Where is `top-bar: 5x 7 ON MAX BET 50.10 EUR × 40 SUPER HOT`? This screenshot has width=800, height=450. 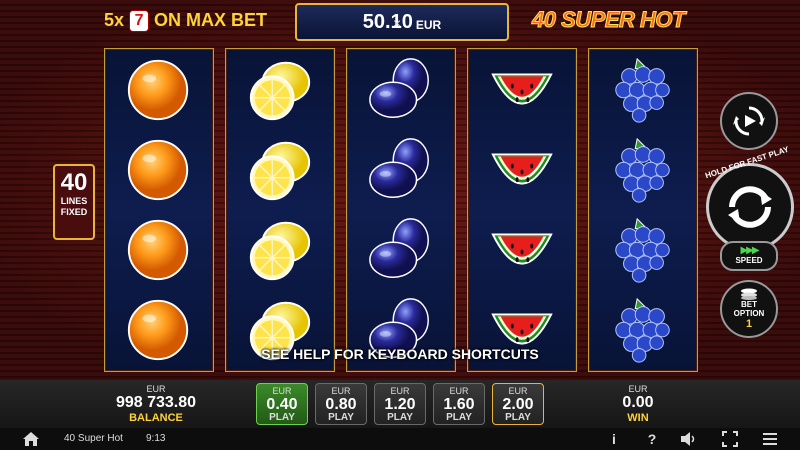 top-bar: 5x 7 ON MAX BET 50.10 EUR × 40 SUPER HOT is located at coordinates (400, 20).